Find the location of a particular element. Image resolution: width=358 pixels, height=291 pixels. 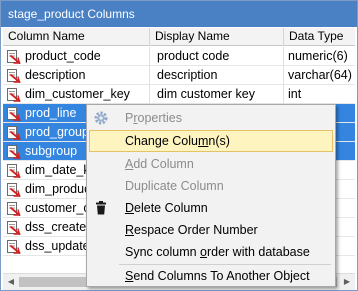

menu-item-respace-order: Respace Order Number is located at coordinates (211, 230).